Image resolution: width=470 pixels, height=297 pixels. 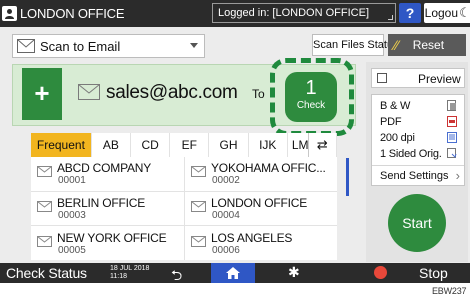 I want to click on scan-mode-select: Scan to Email, so click(x=108, y=46).